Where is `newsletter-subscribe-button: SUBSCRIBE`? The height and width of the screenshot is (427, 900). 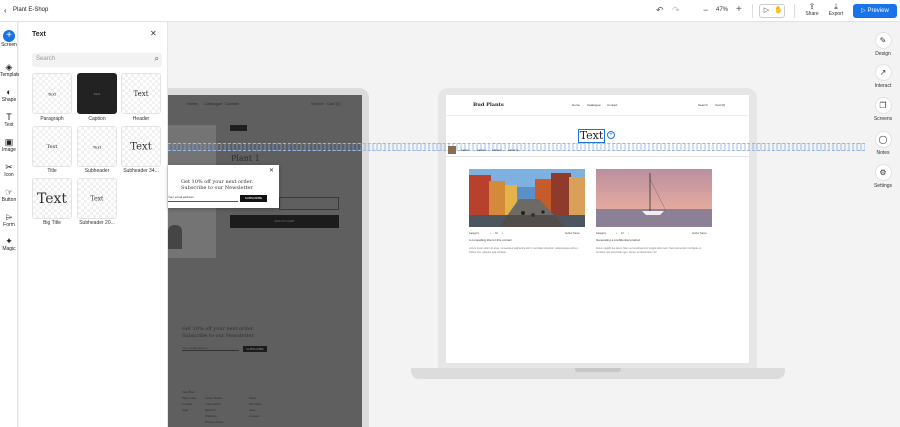
newsletter-subscribe-button: SUBSCRIBE is located at coordinates (255, 349).